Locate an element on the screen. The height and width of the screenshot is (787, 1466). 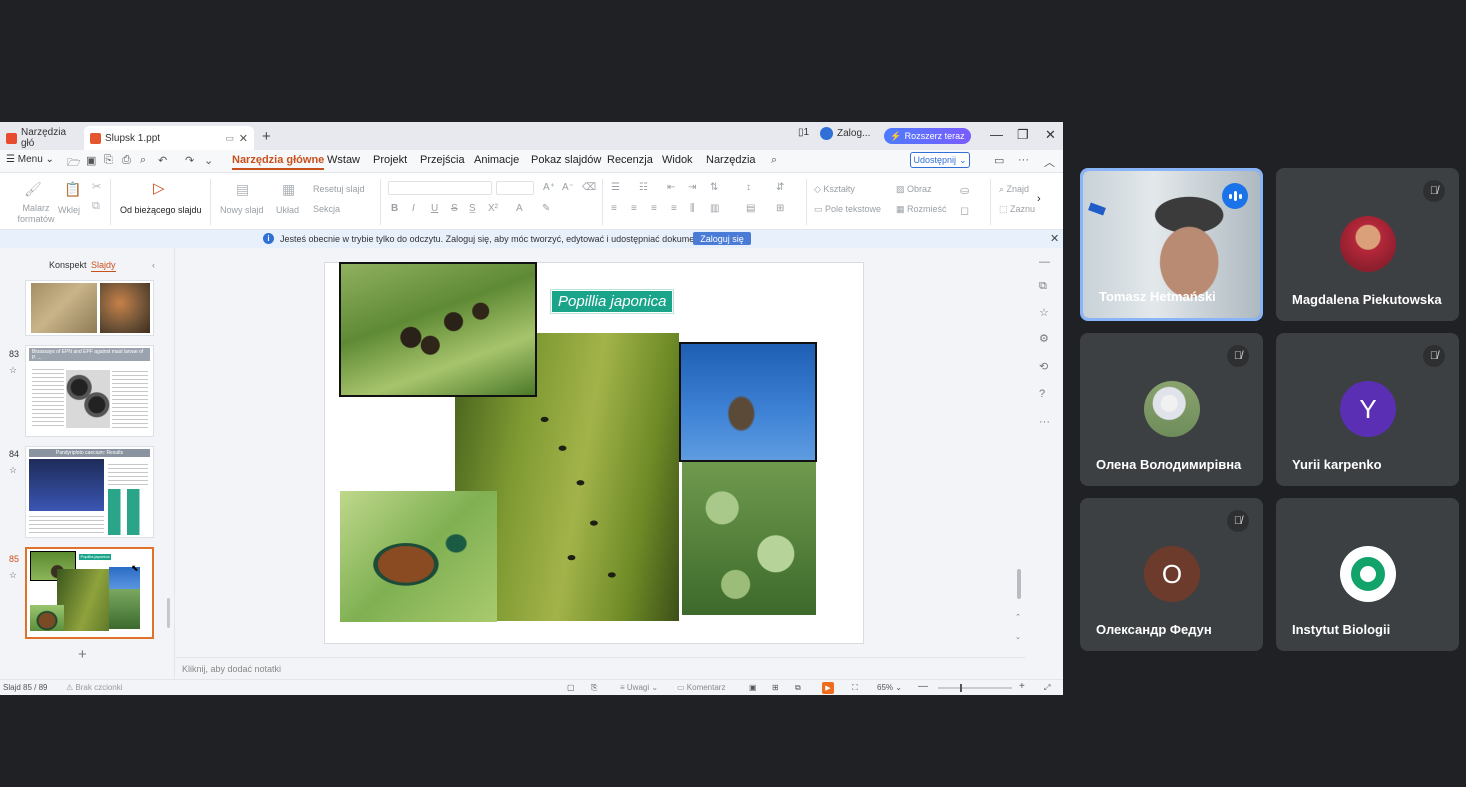
format-painter-icon: 🖌 is located at coordinates (33, 189).